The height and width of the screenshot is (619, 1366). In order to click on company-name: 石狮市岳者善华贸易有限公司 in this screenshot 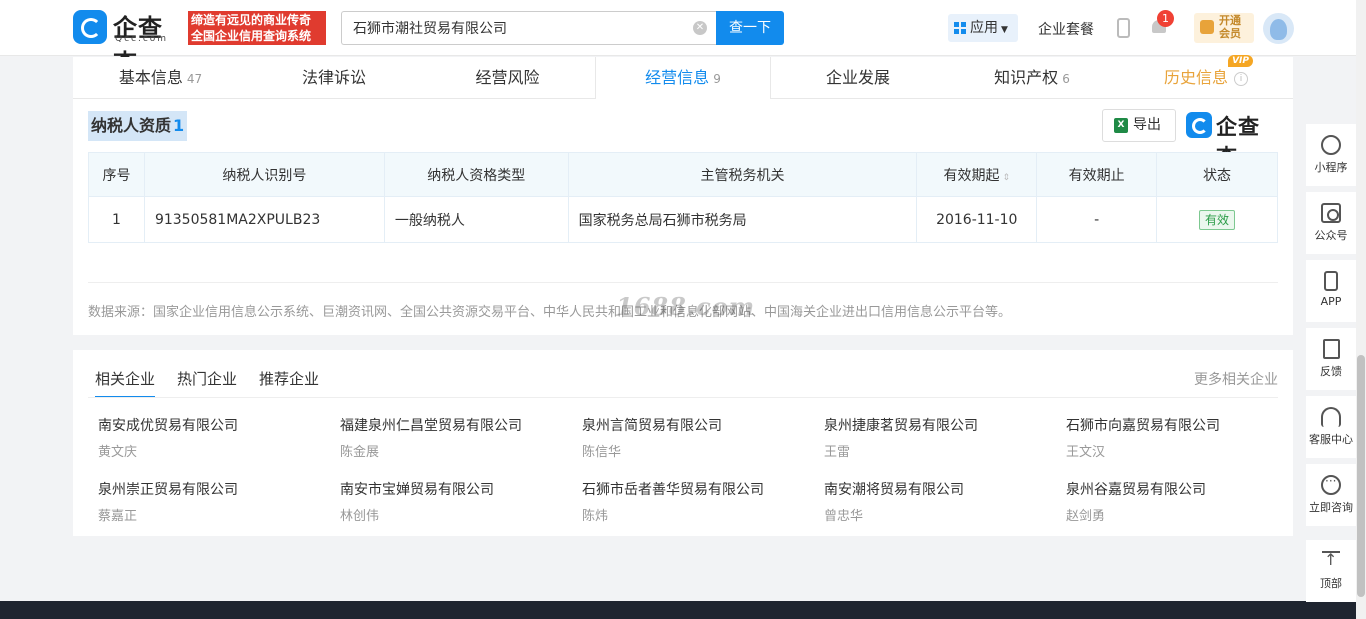, I will do `click(697, 489)`.